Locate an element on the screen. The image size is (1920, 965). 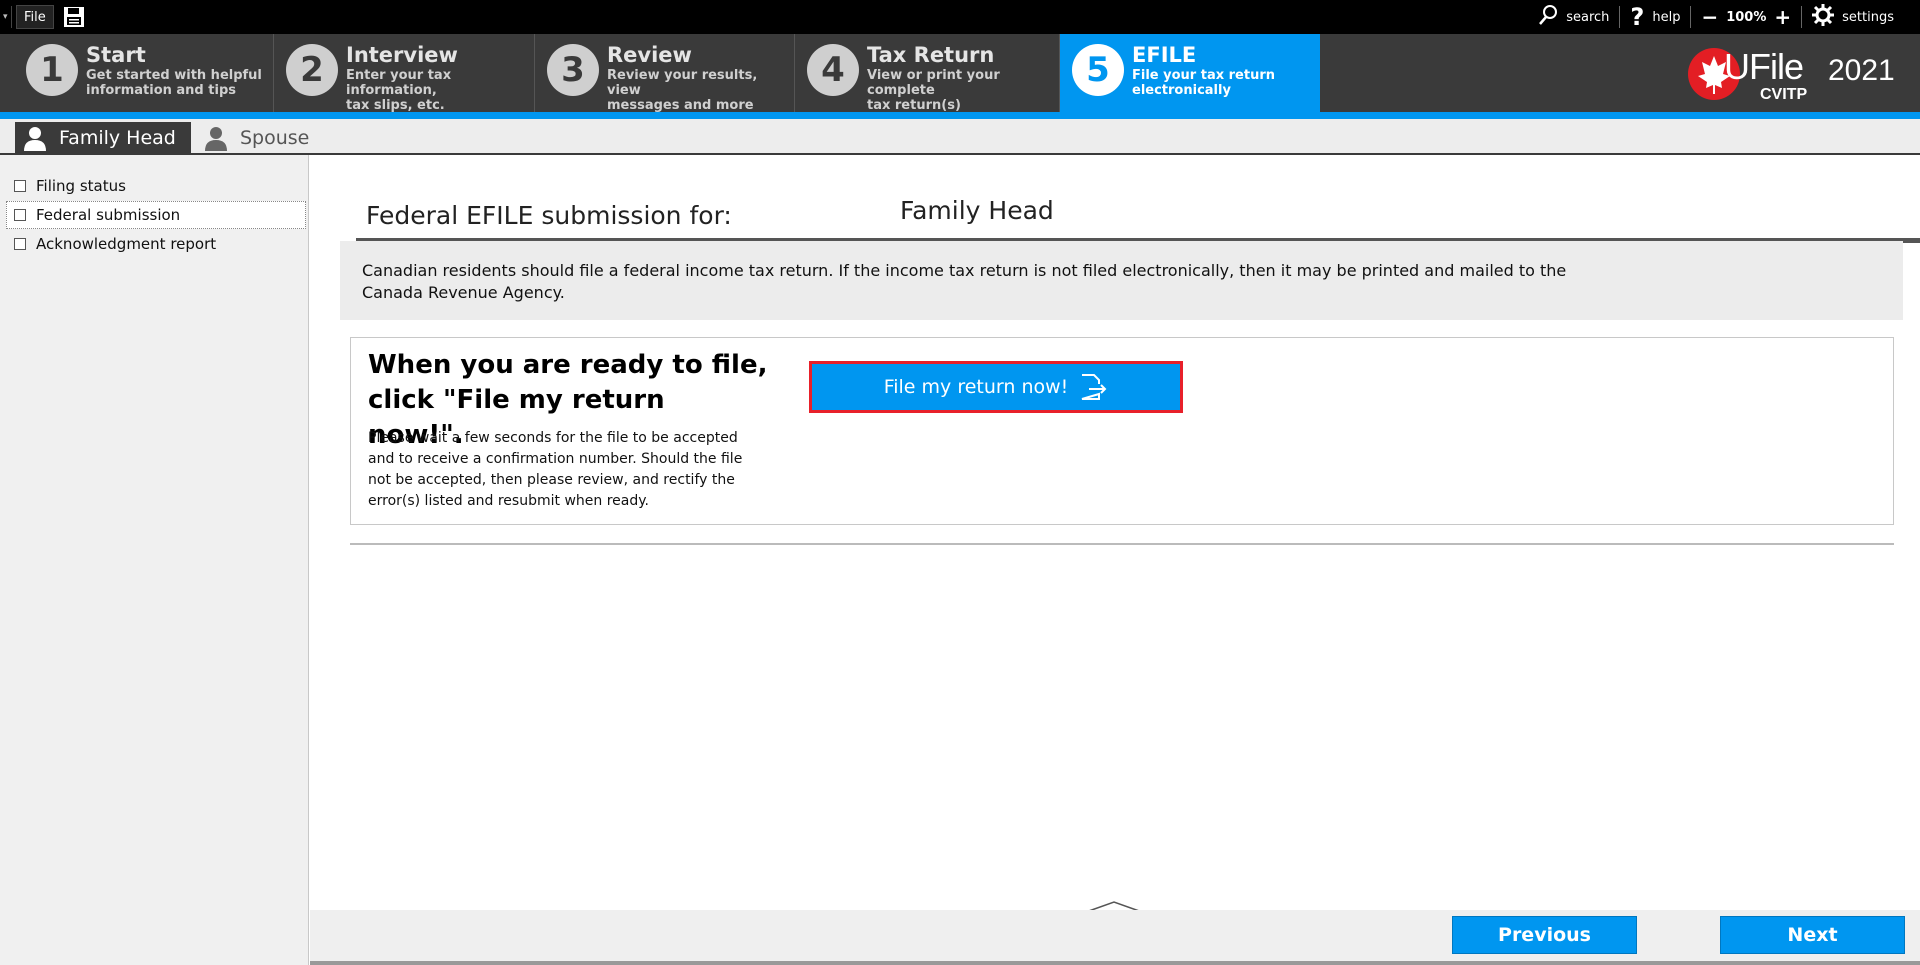
sidebar-item-federal-submission: Federal submission is located at coordinates (156, 215).